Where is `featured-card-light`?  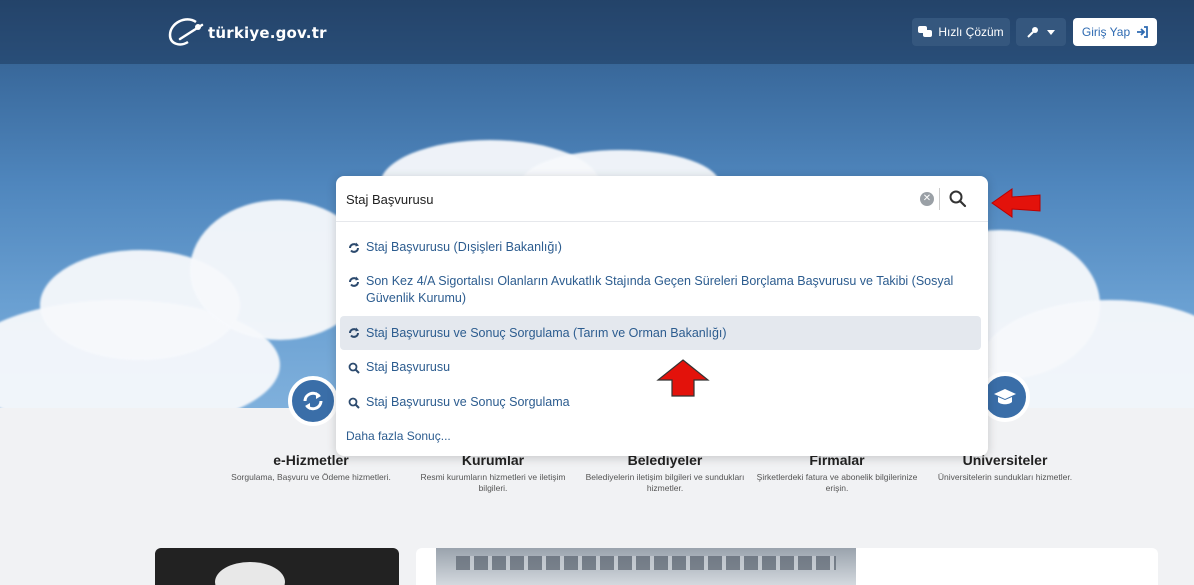 featured-card-light is located at coordinates (787, 566).